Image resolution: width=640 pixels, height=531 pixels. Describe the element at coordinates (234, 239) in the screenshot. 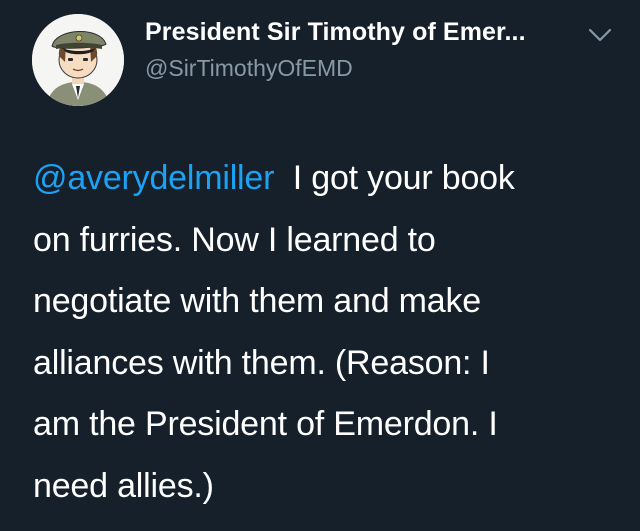

I see `tweet-line-2: on furries. Now I learned to` at that location.